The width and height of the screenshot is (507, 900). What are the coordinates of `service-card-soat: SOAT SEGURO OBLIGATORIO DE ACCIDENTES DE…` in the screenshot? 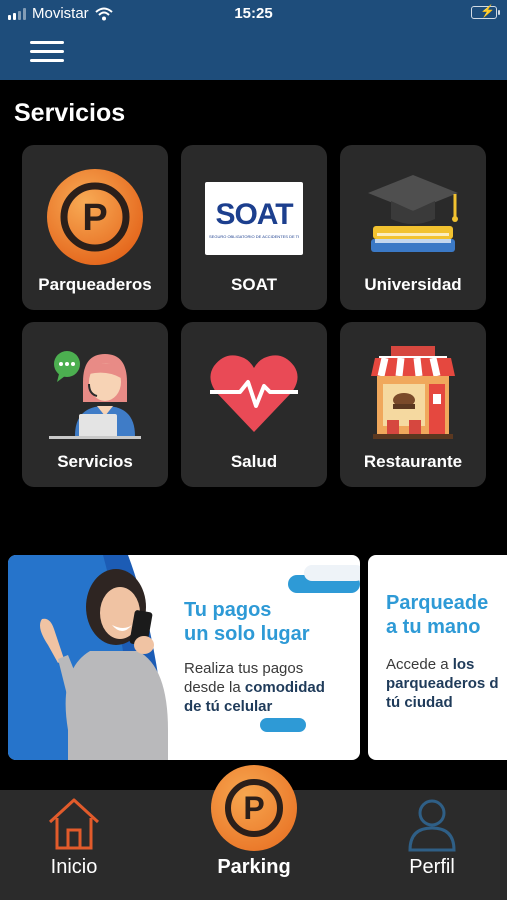 It's located at (254, 227).